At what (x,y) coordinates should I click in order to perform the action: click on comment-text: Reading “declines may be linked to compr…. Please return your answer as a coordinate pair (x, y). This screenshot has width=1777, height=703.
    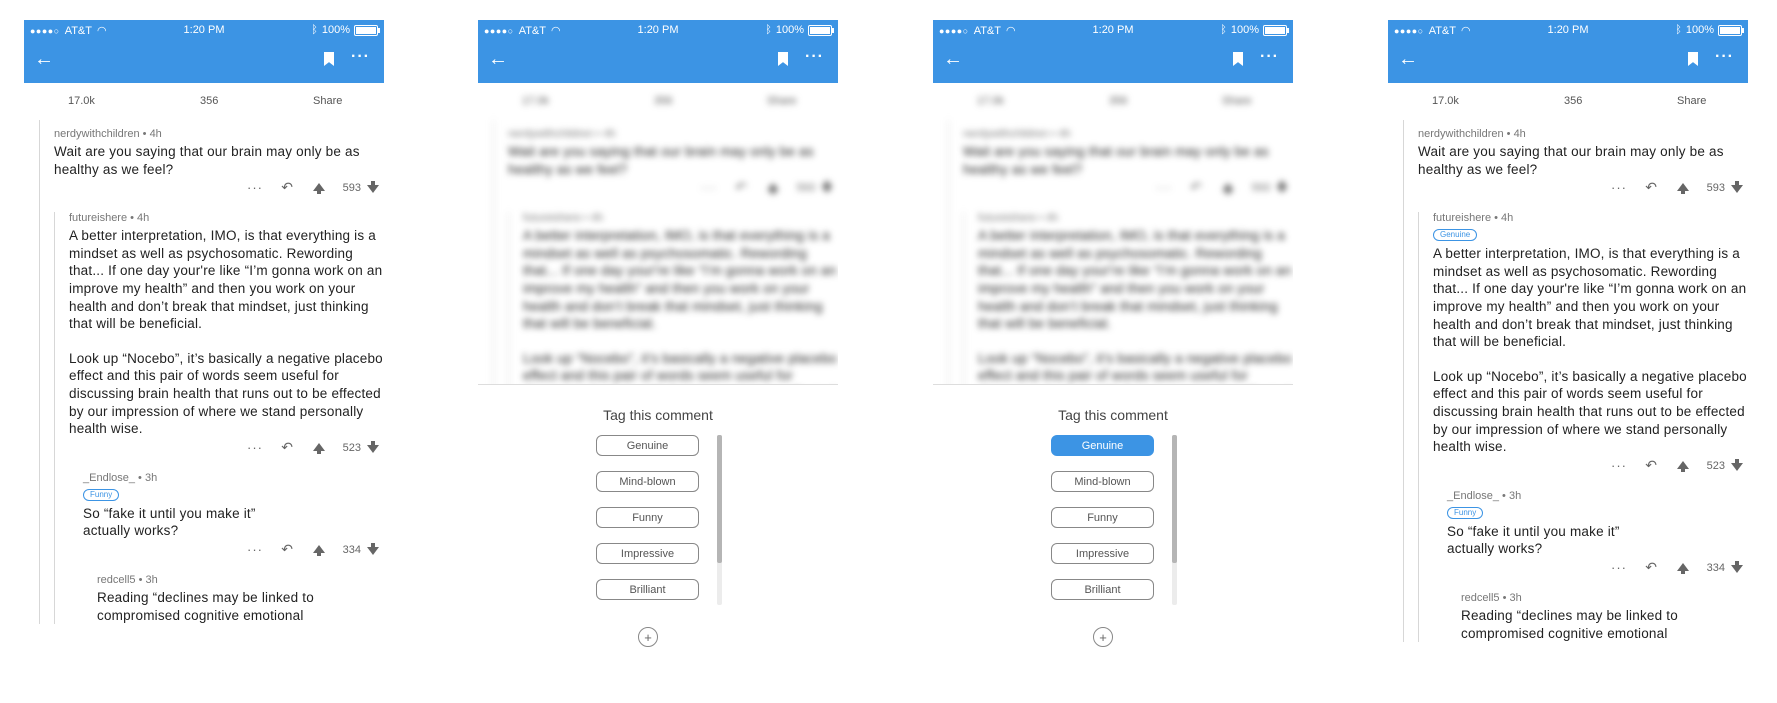
    Looking at the image, I should click on (1569, 624).